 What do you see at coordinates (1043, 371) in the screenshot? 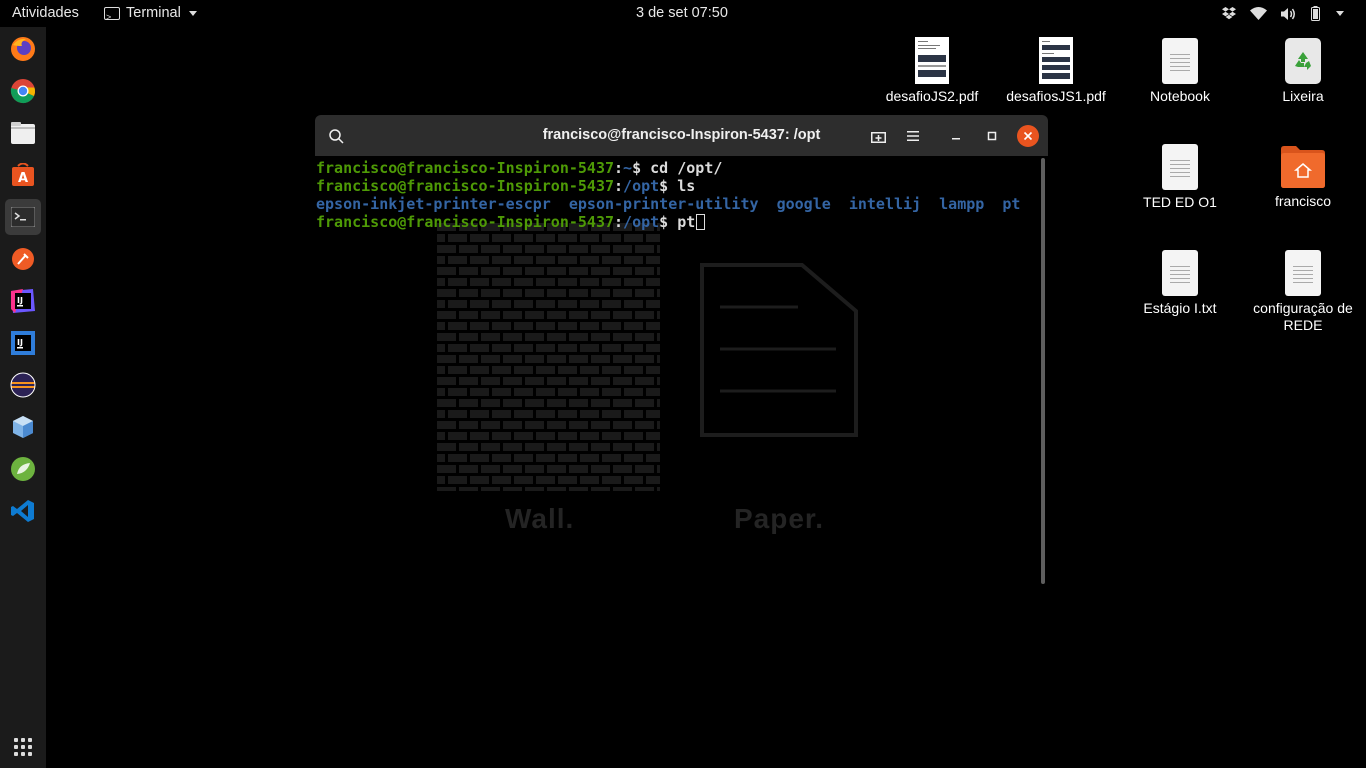
I see `terminal-scrollbar` at bounding box center [1043, 371].